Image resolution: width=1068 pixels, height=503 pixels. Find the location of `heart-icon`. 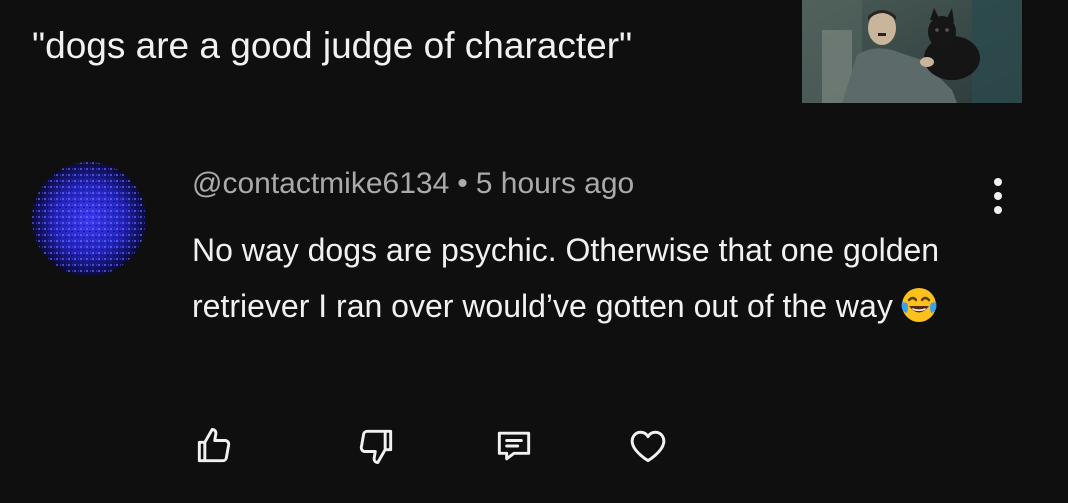

heart-icon is located at coordinates (648, 446).